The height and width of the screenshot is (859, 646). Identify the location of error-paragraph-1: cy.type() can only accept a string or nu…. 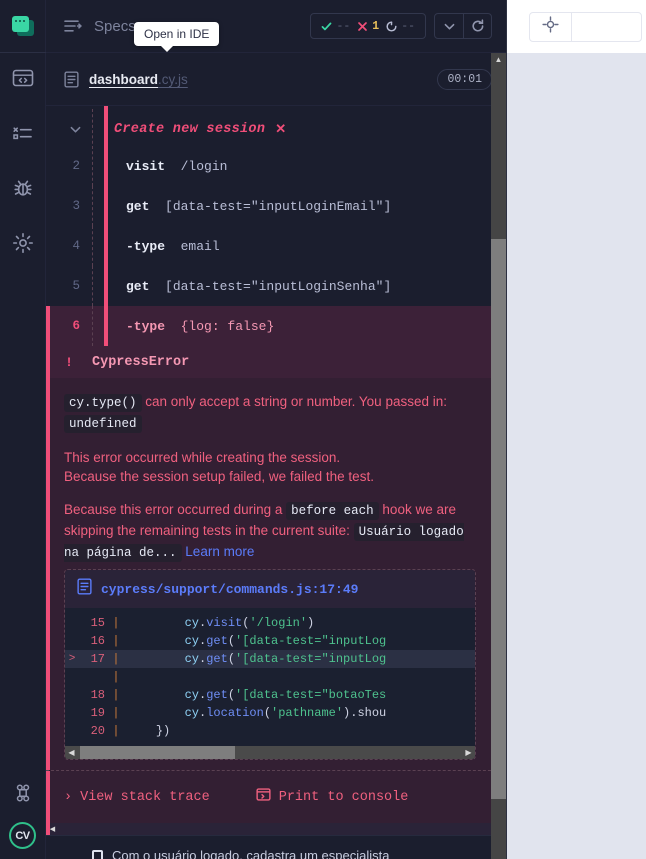
(270, 413).